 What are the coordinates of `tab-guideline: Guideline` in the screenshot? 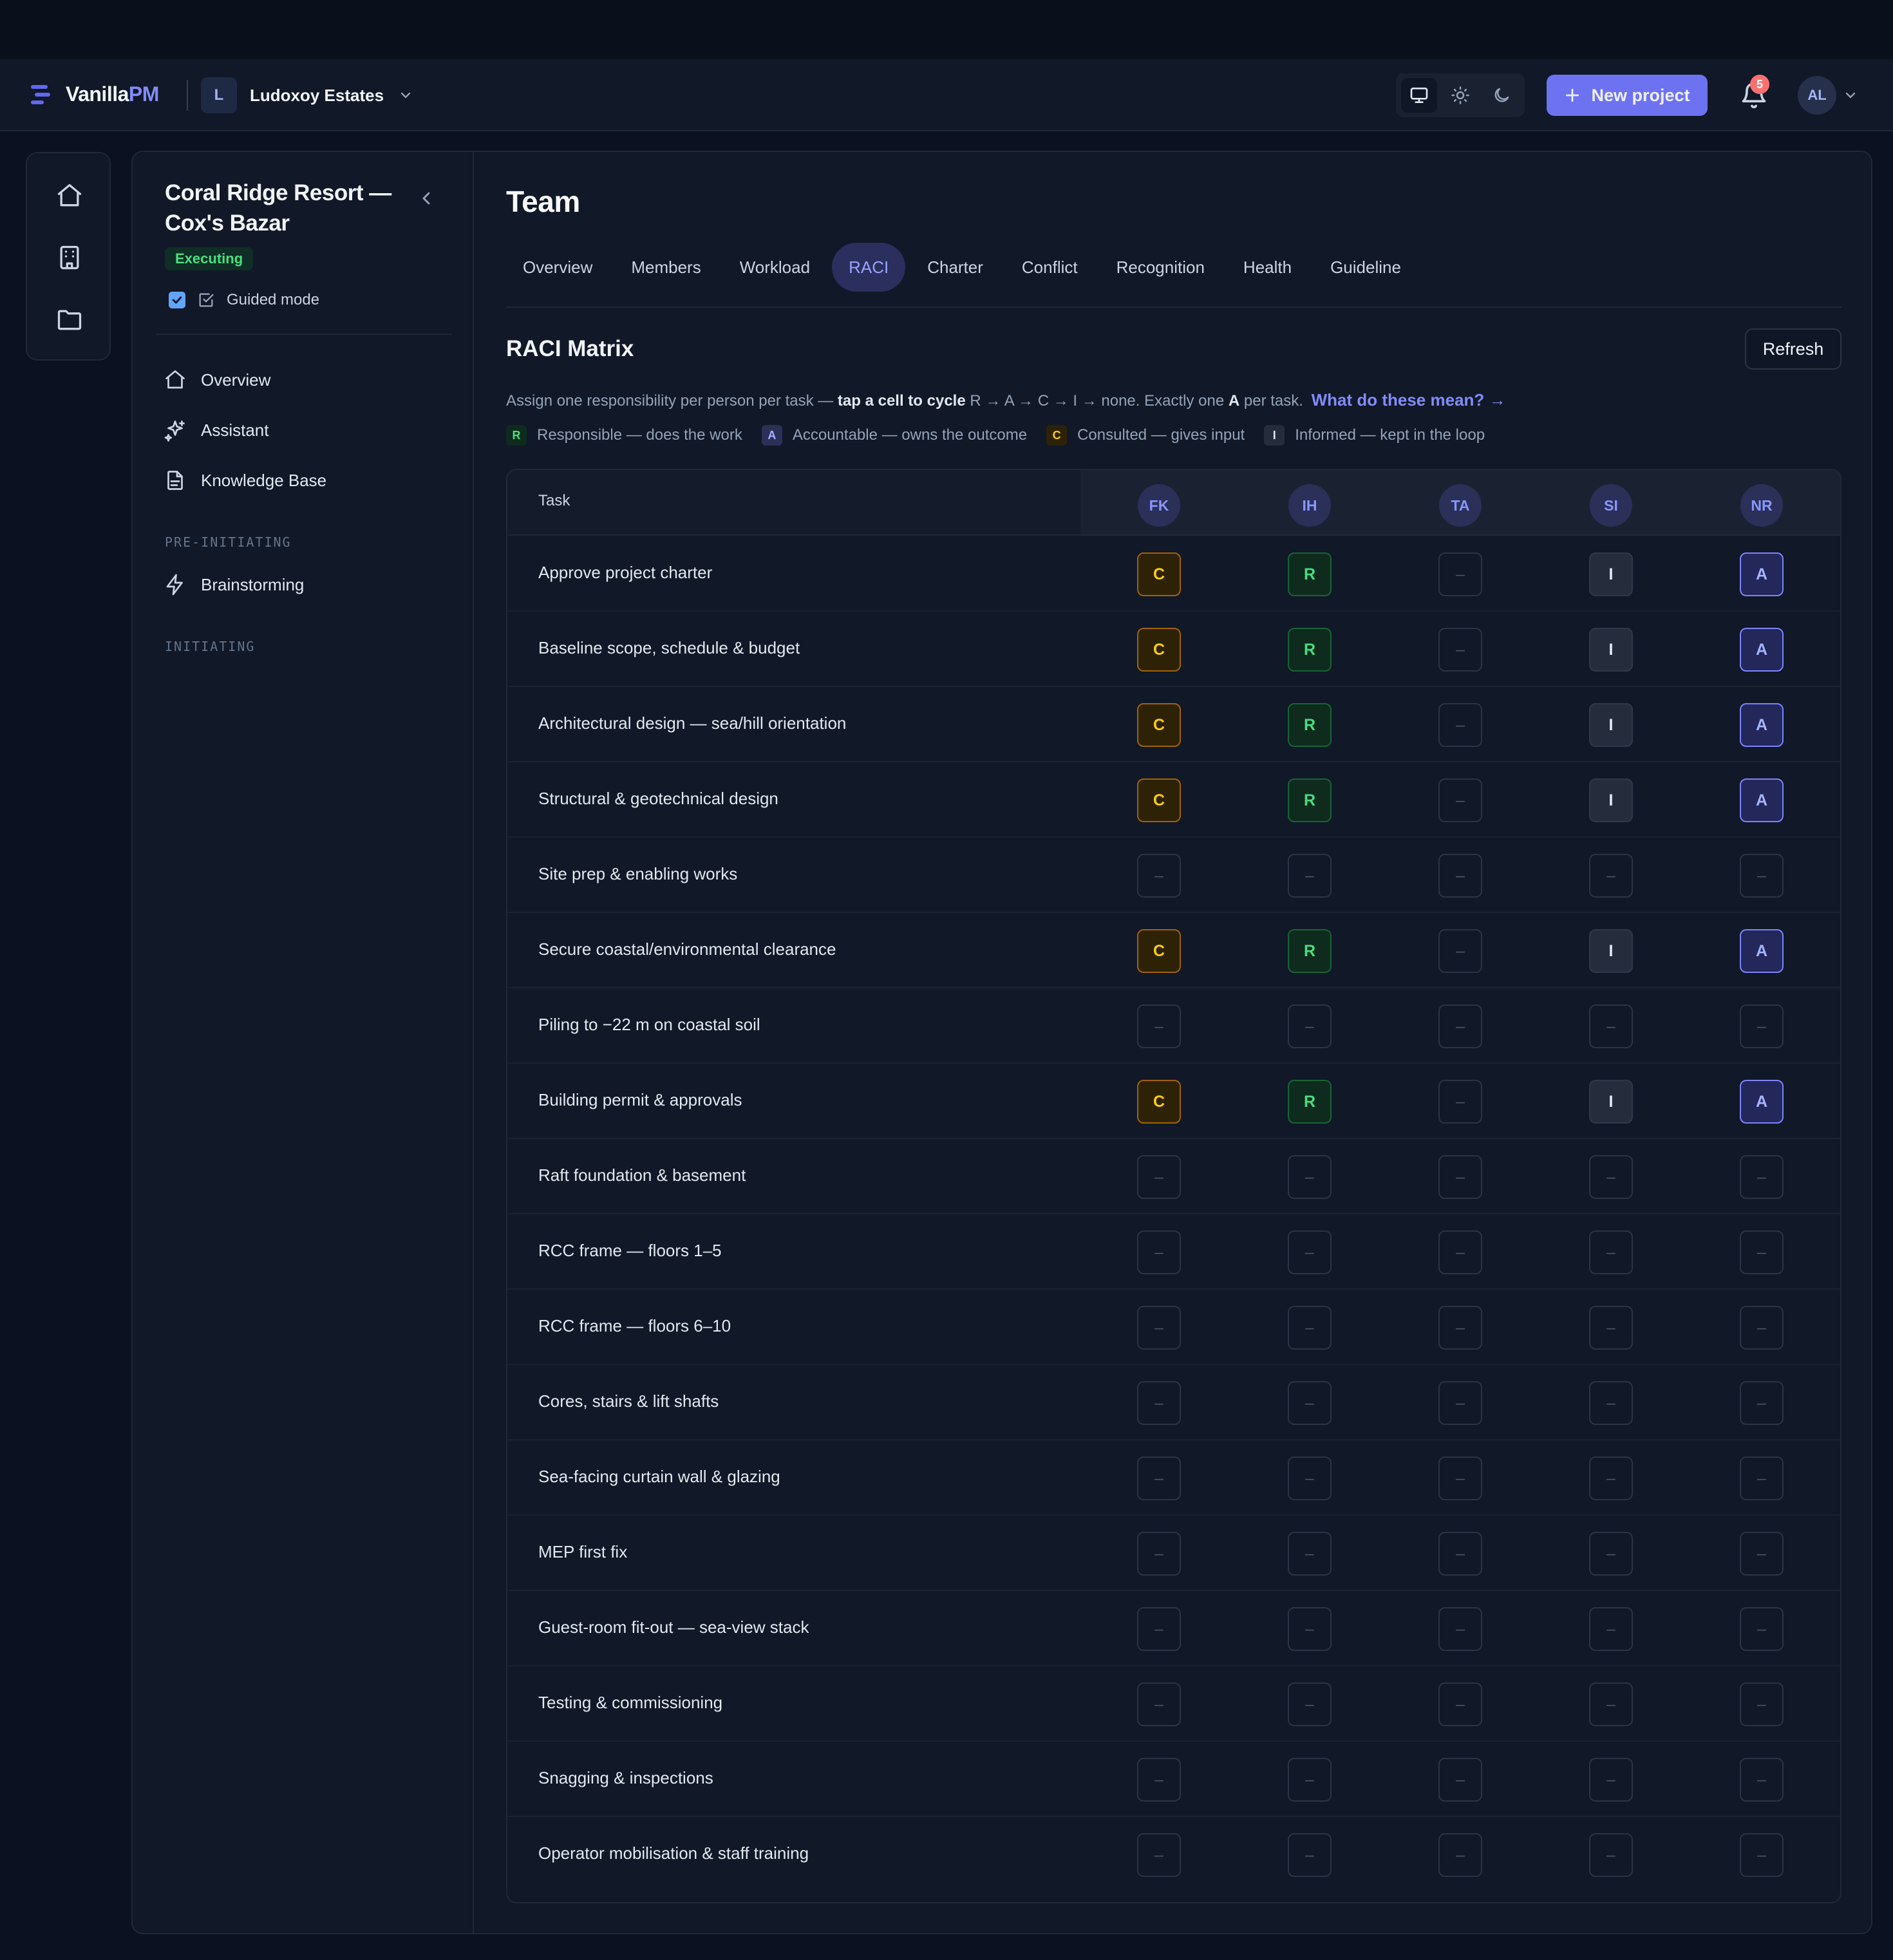 It's located at (1366, 267).